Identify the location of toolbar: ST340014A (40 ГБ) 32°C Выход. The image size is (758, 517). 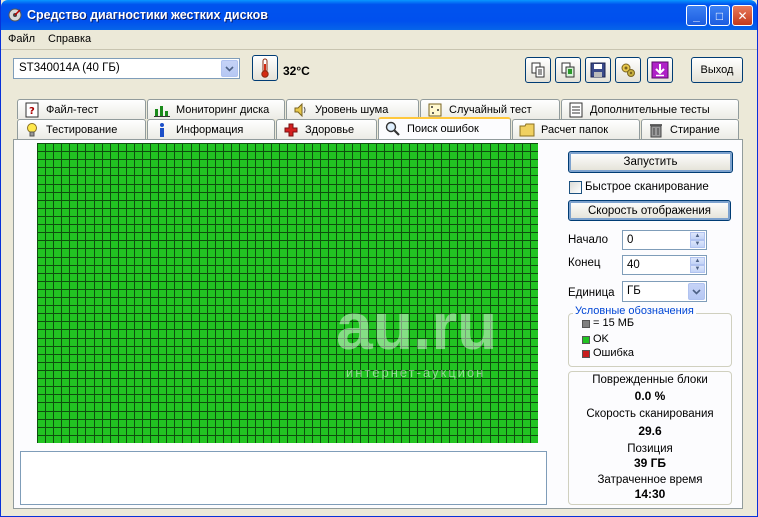
(379, 71).